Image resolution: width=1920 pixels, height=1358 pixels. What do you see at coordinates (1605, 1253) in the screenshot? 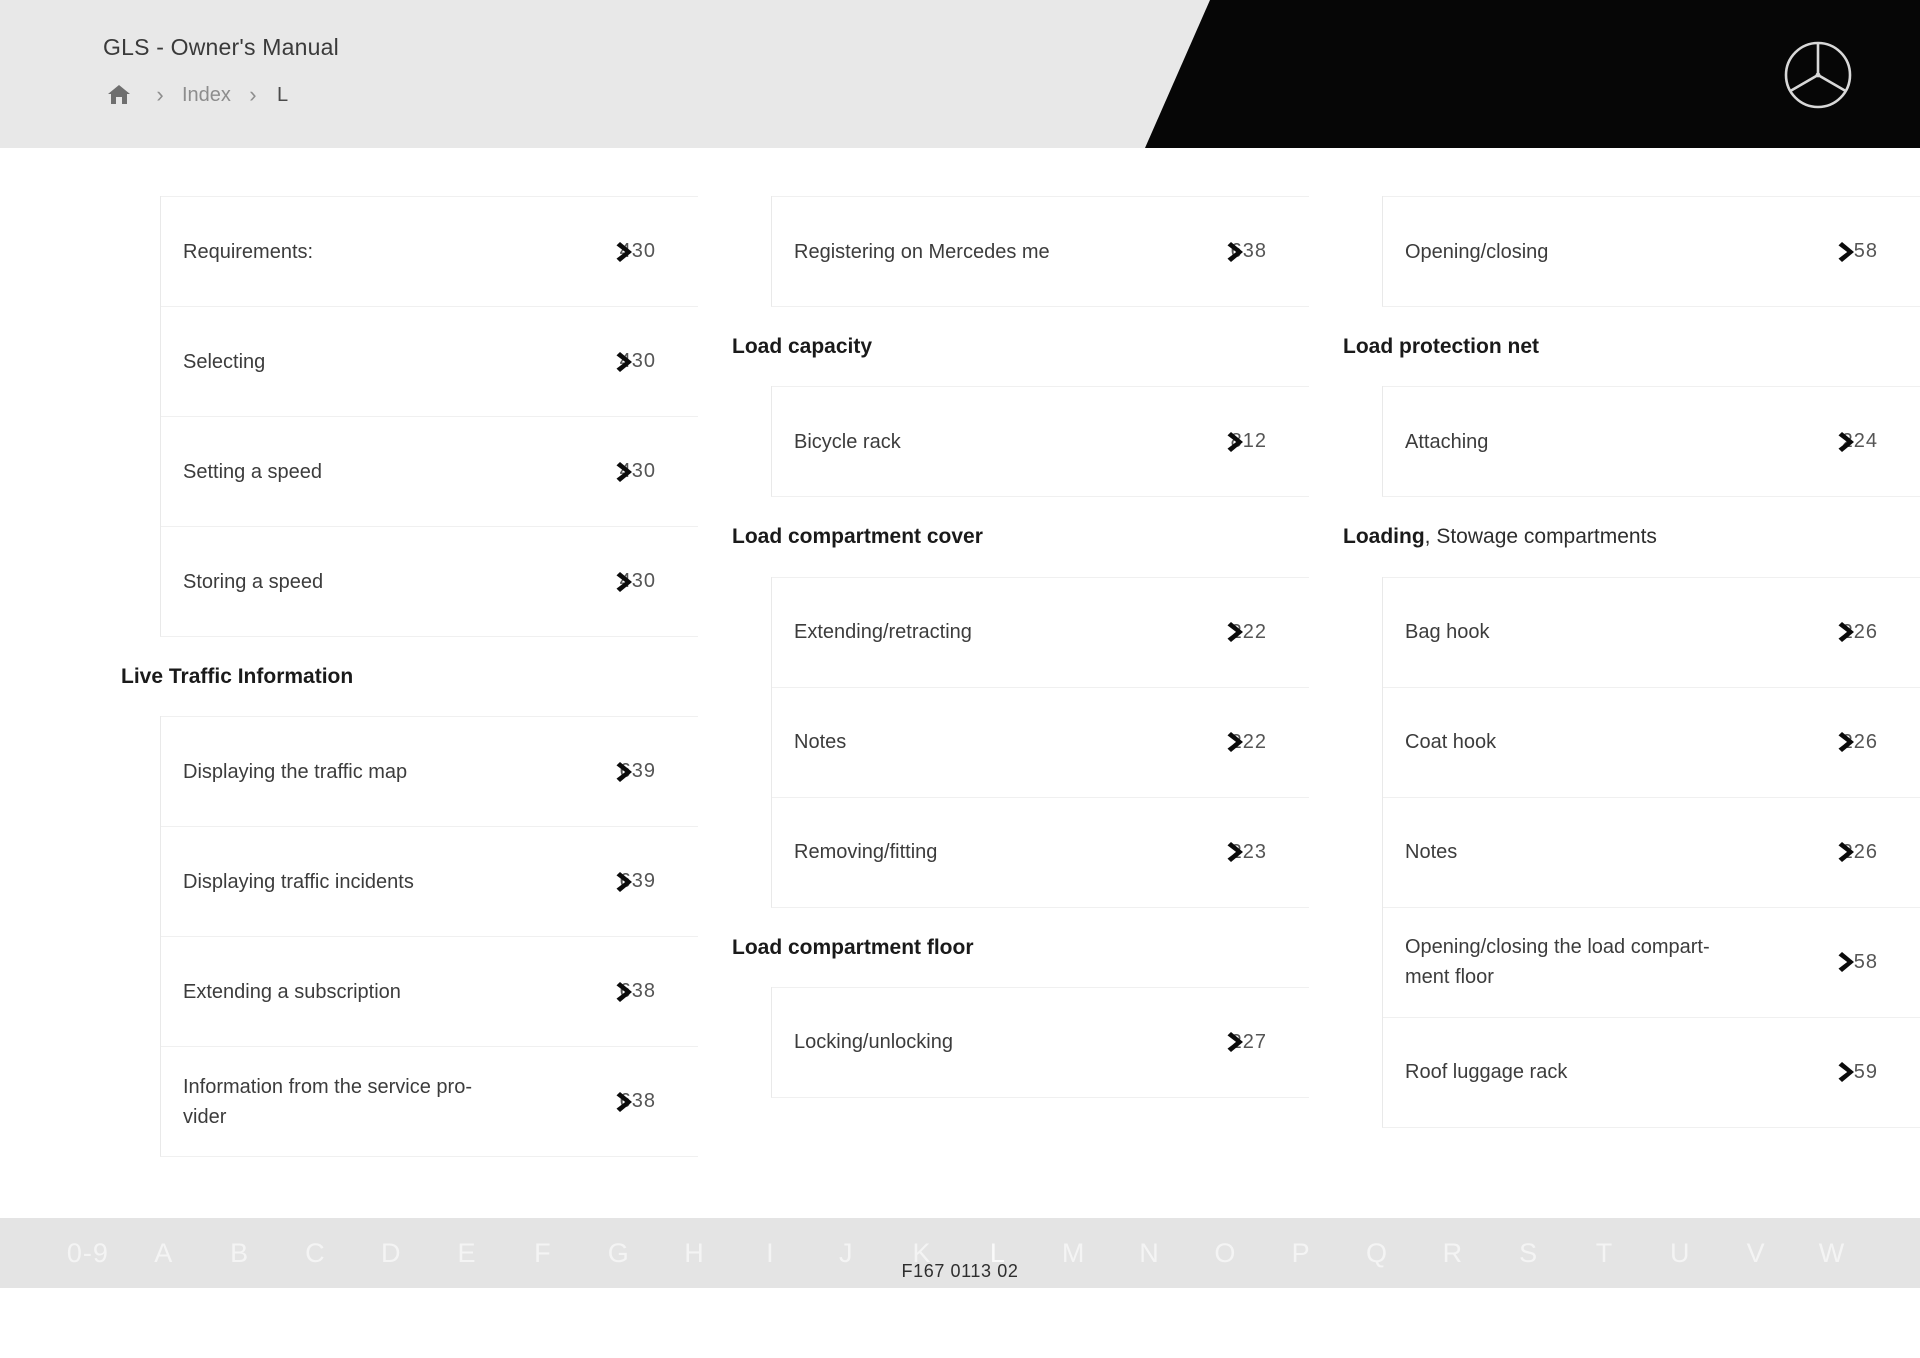
I see `alphabet-item-t: T` at bounding box center [1605, 1253].